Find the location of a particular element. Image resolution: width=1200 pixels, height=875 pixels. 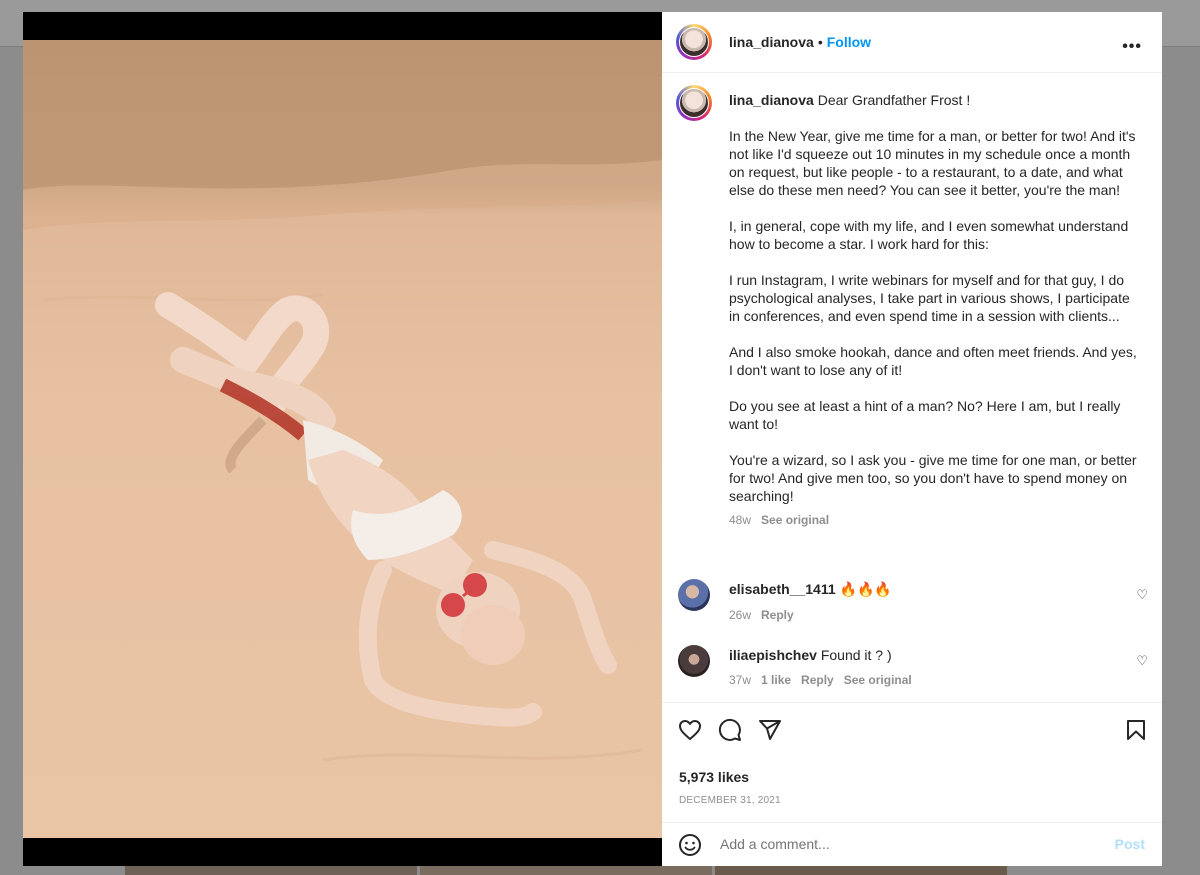

caption-meta: 48w See original is located at coordinates (934, 520).